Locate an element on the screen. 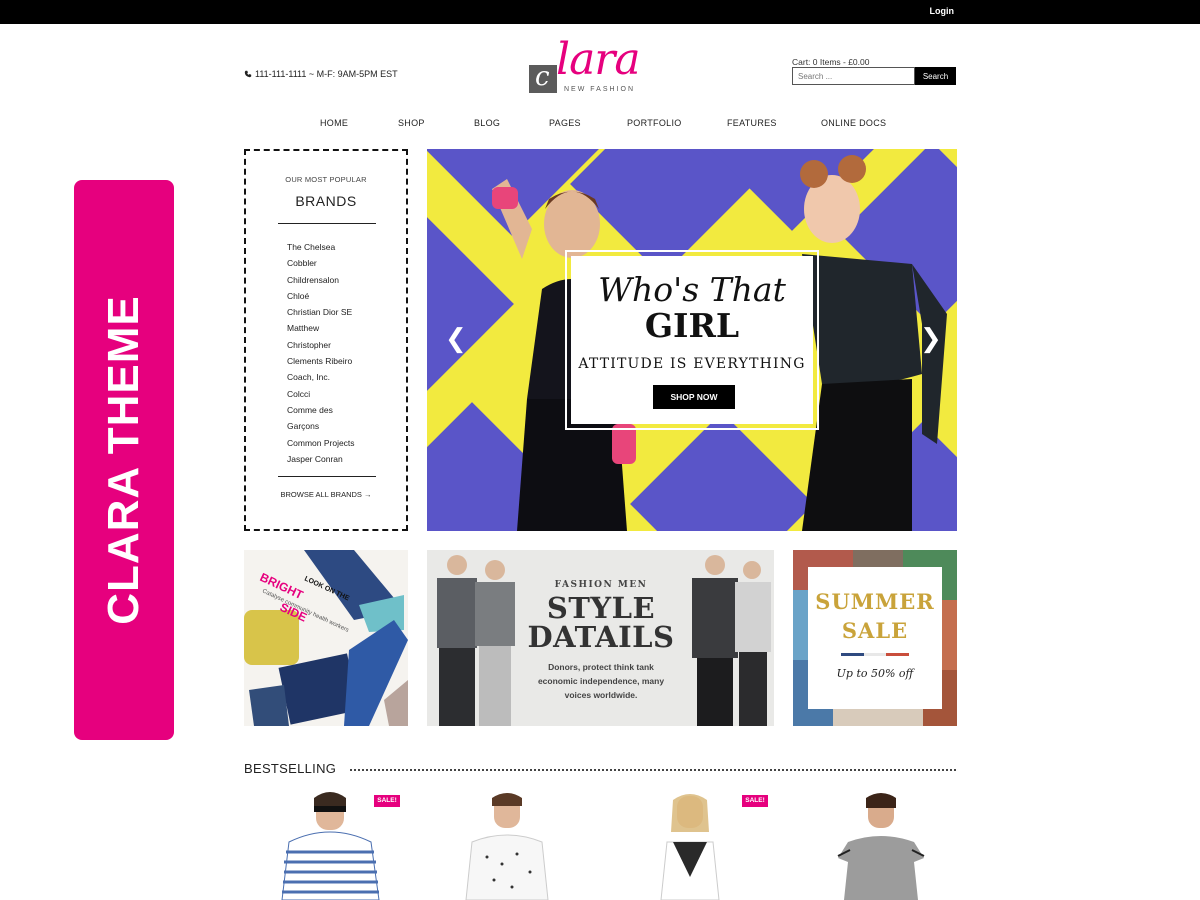 This screenshot has height=900, width=1200. hero-title-line1: Who's That is located at coordinates (692, 289).